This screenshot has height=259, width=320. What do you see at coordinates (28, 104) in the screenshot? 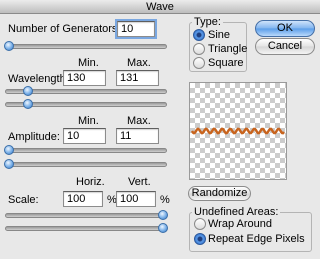
I see `wavelength-max-slider-thumb` at bounding box center [28, 104].